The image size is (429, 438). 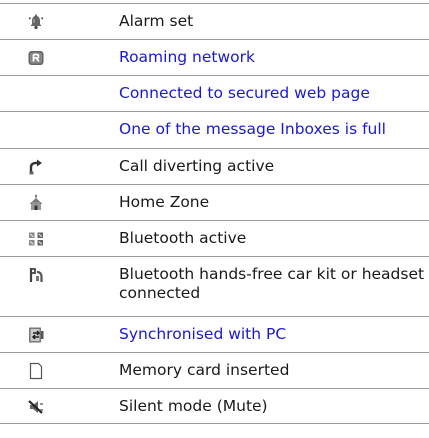 I want to click on row-label: Home Zone, so click(x=164, y=202).